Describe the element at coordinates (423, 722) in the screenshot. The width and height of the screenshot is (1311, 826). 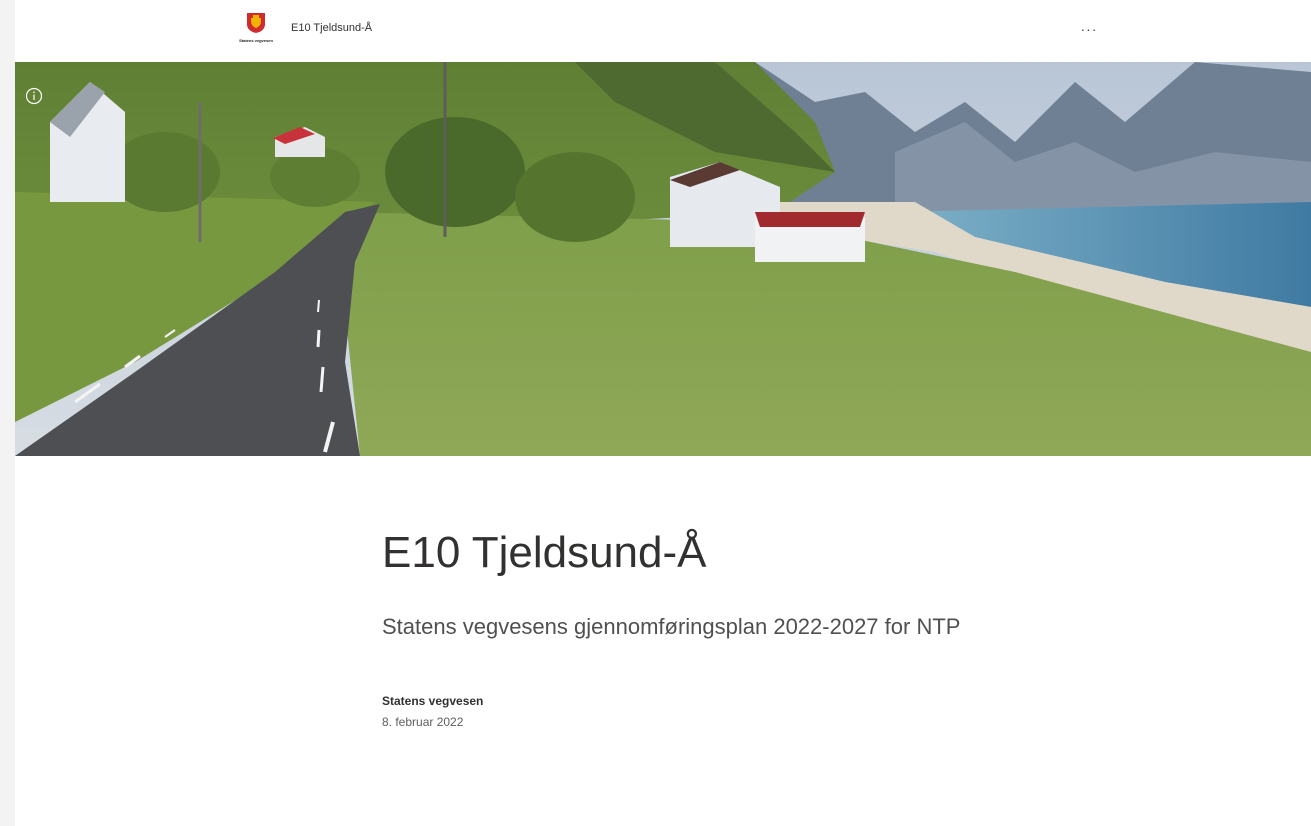
I see `publish-date: 8. februar 2022` at that location.